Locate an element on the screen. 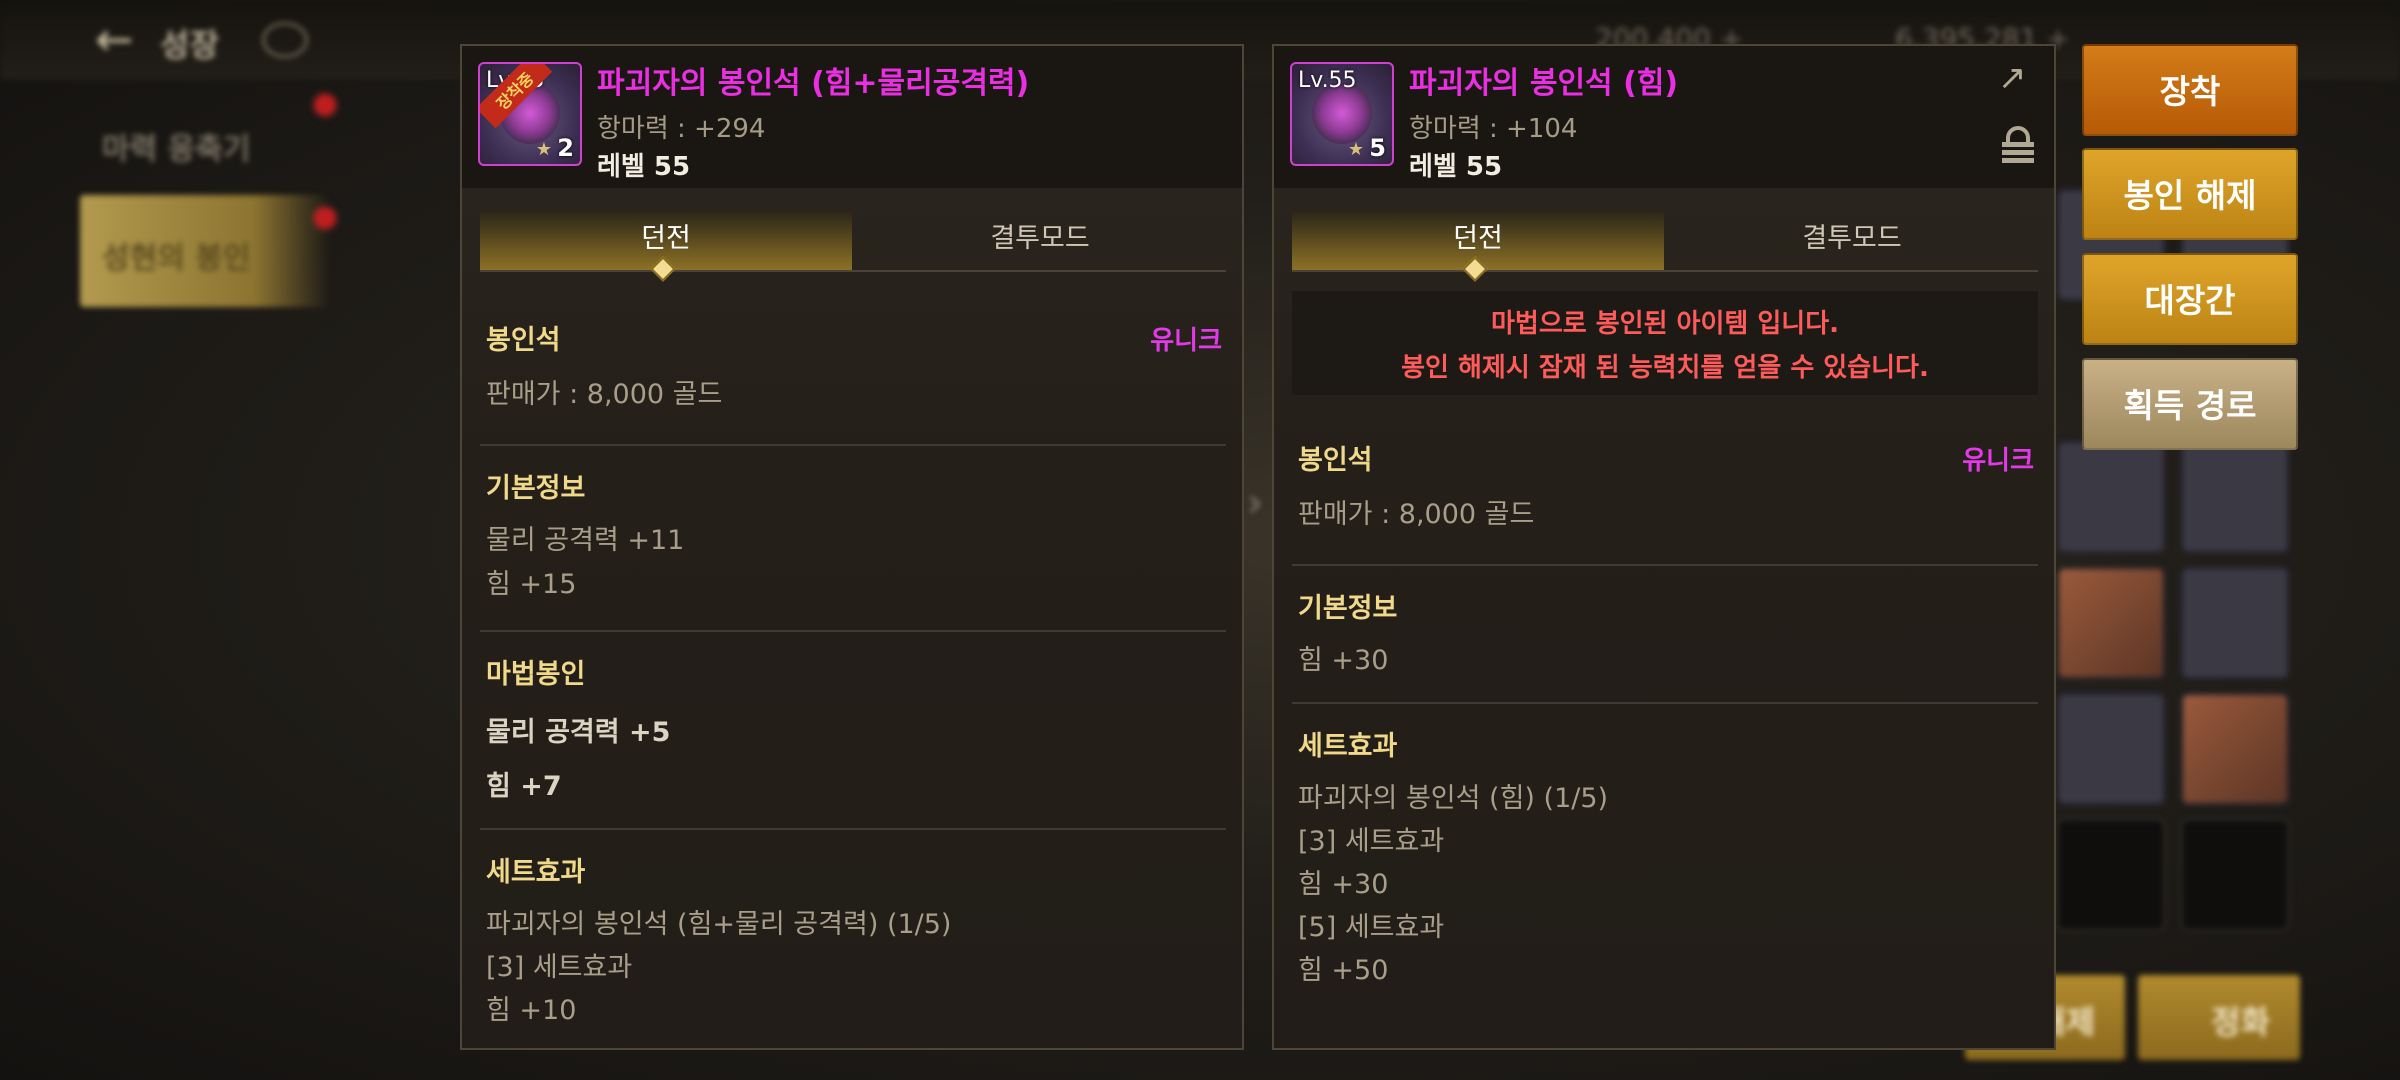 Image resolution: width=2400 pixels, height=1080 pixels. basic-stat: 힘 +15 is located at coordinates (531, 584).